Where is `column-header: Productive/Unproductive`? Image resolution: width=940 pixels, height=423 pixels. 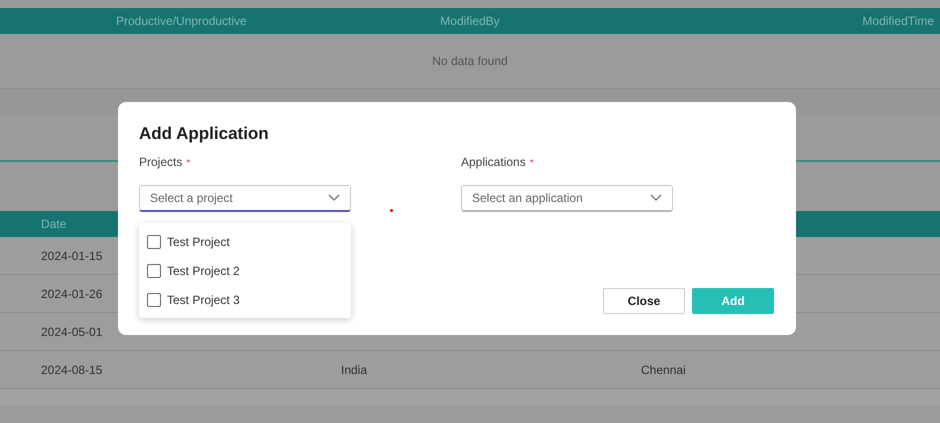 column-header: Productive/Unproductive is located at coordinates (181, 21).